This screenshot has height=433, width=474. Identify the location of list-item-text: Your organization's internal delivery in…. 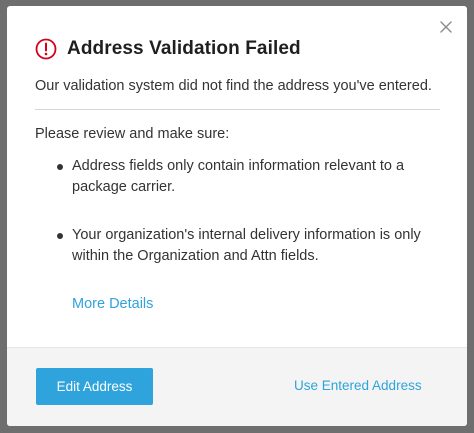
(246, 245).